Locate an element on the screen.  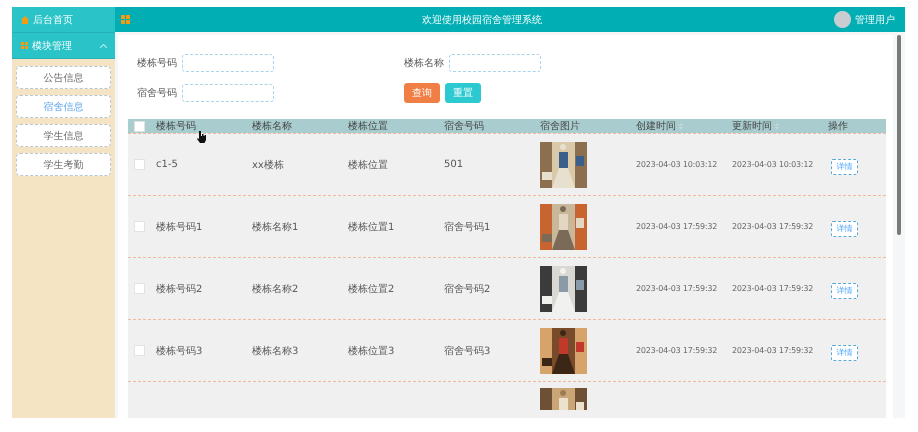
table-cell-text: 楼栋名称1 is located at coordinates (276, 227).